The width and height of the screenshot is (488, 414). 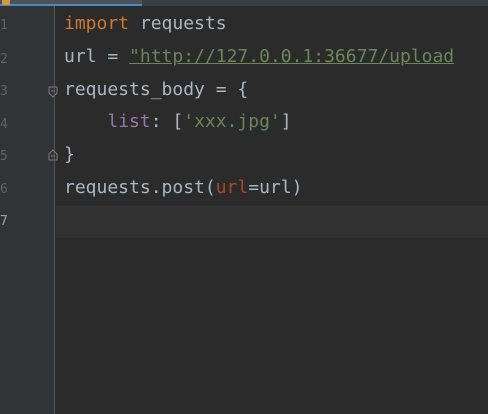 What do you see at coordinates (286, 121) in the screenshot?
I see `list-close: ]` at bounding box center [286, 121].